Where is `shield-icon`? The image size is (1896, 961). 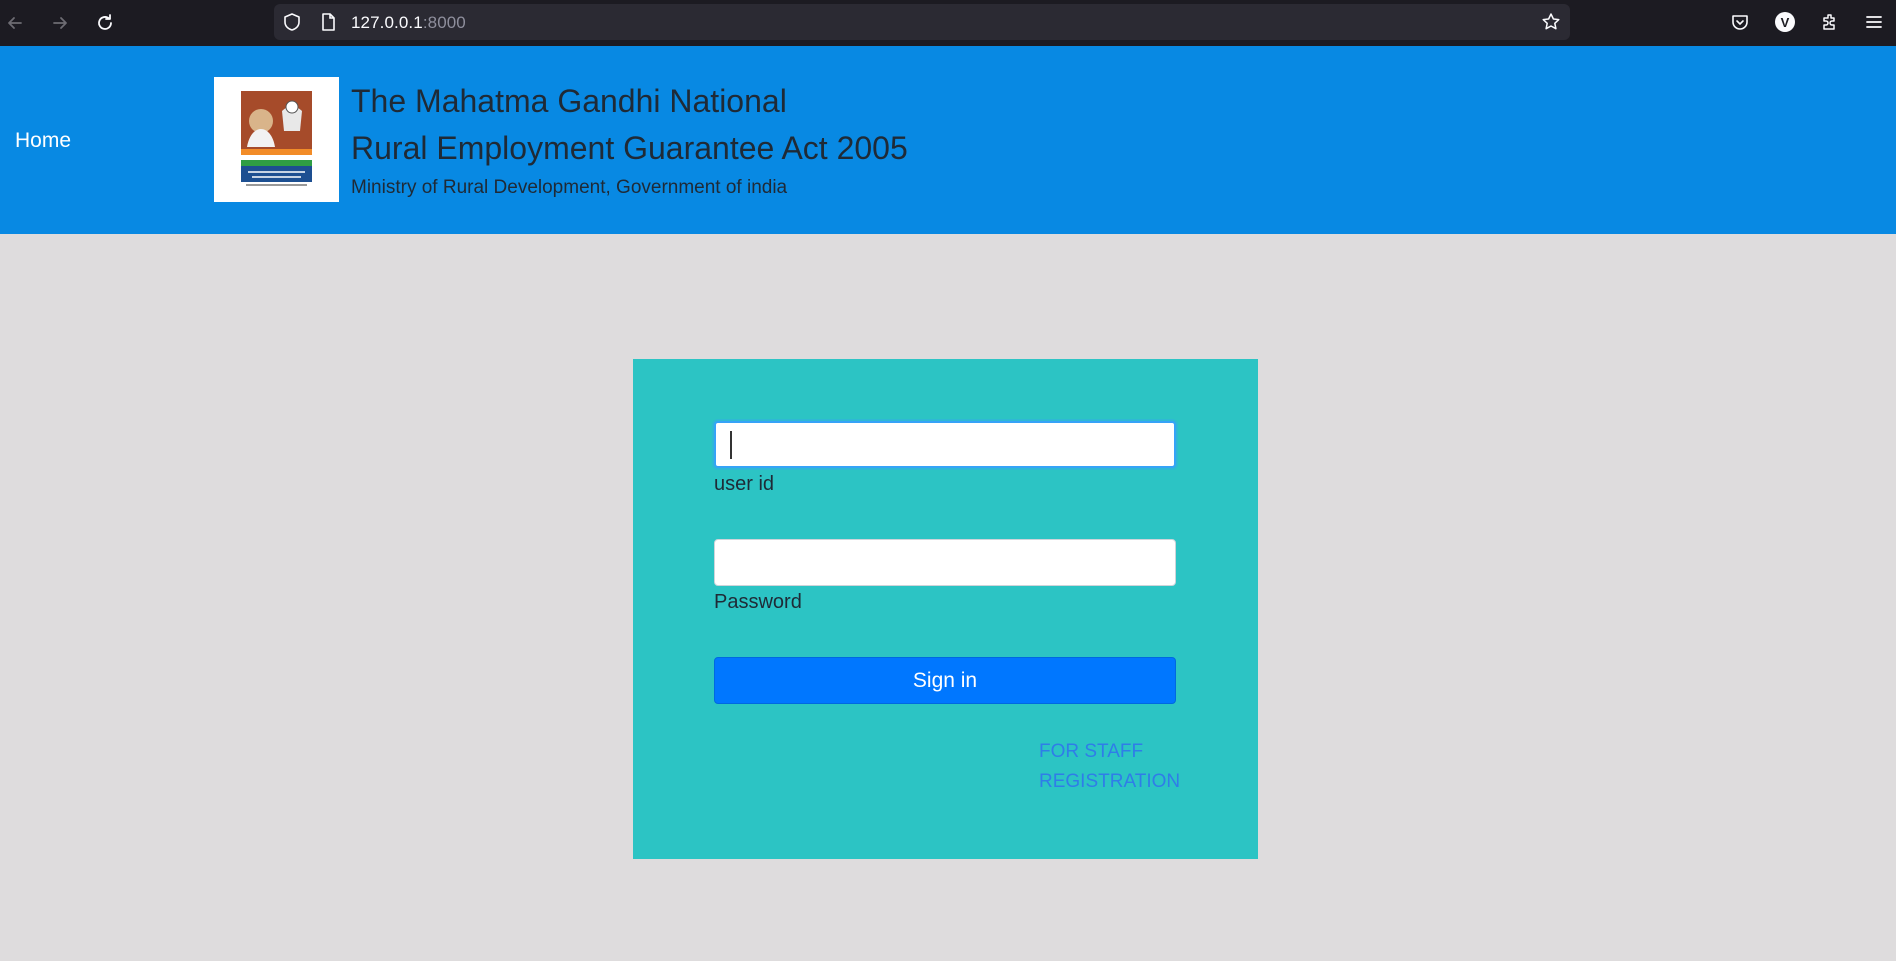
shield-icon is located at coordinates (292, 22).